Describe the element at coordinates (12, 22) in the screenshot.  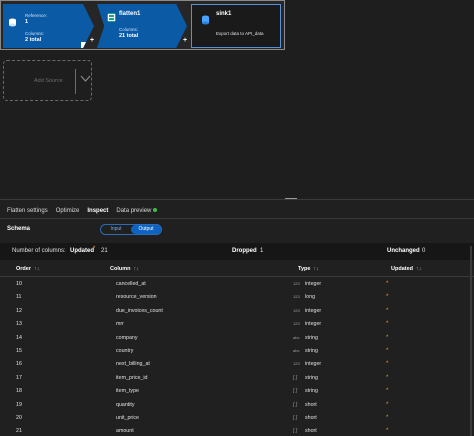
I see `source-icon` at that location.